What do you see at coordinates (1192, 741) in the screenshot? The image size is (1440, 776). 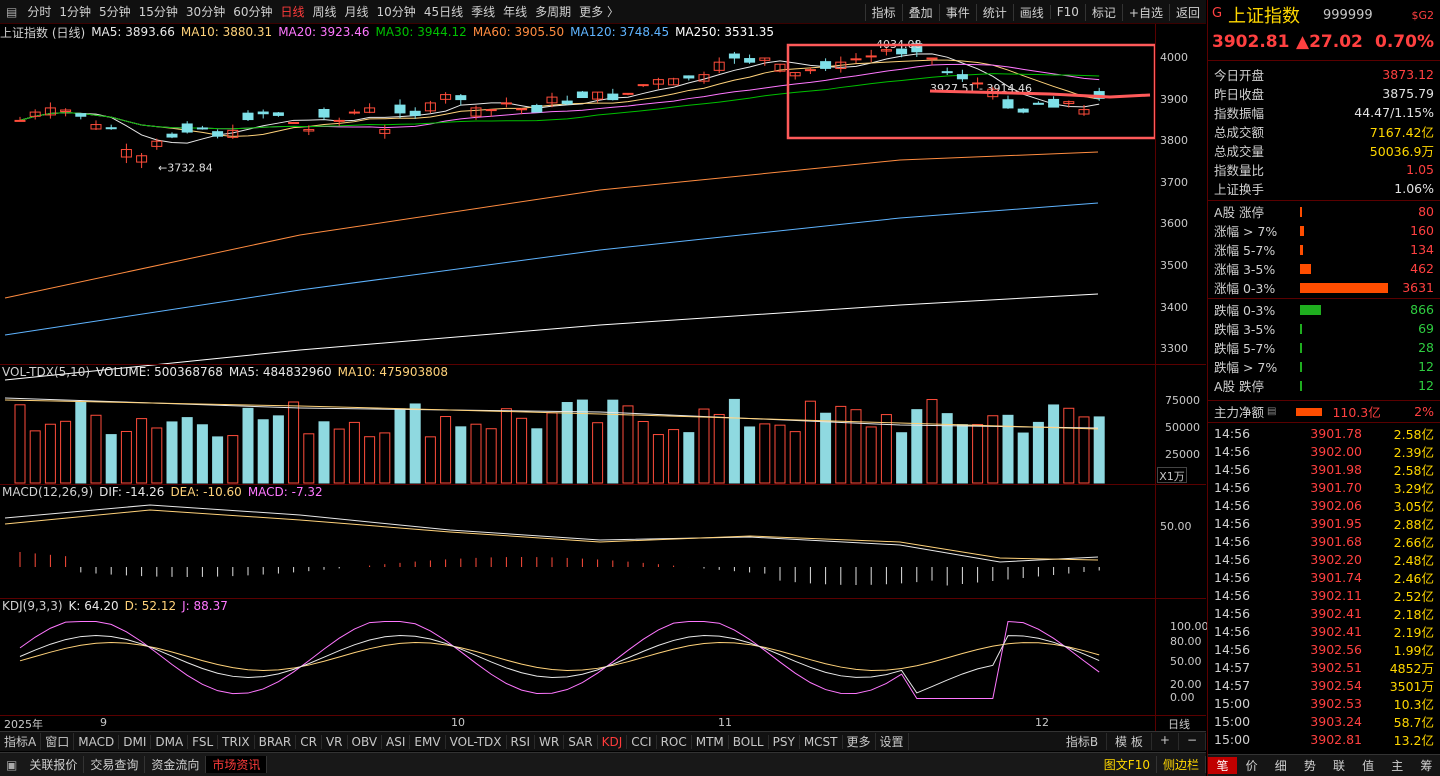 I see `indicator-right-button-3: −` at bounding box center [1192, 741].